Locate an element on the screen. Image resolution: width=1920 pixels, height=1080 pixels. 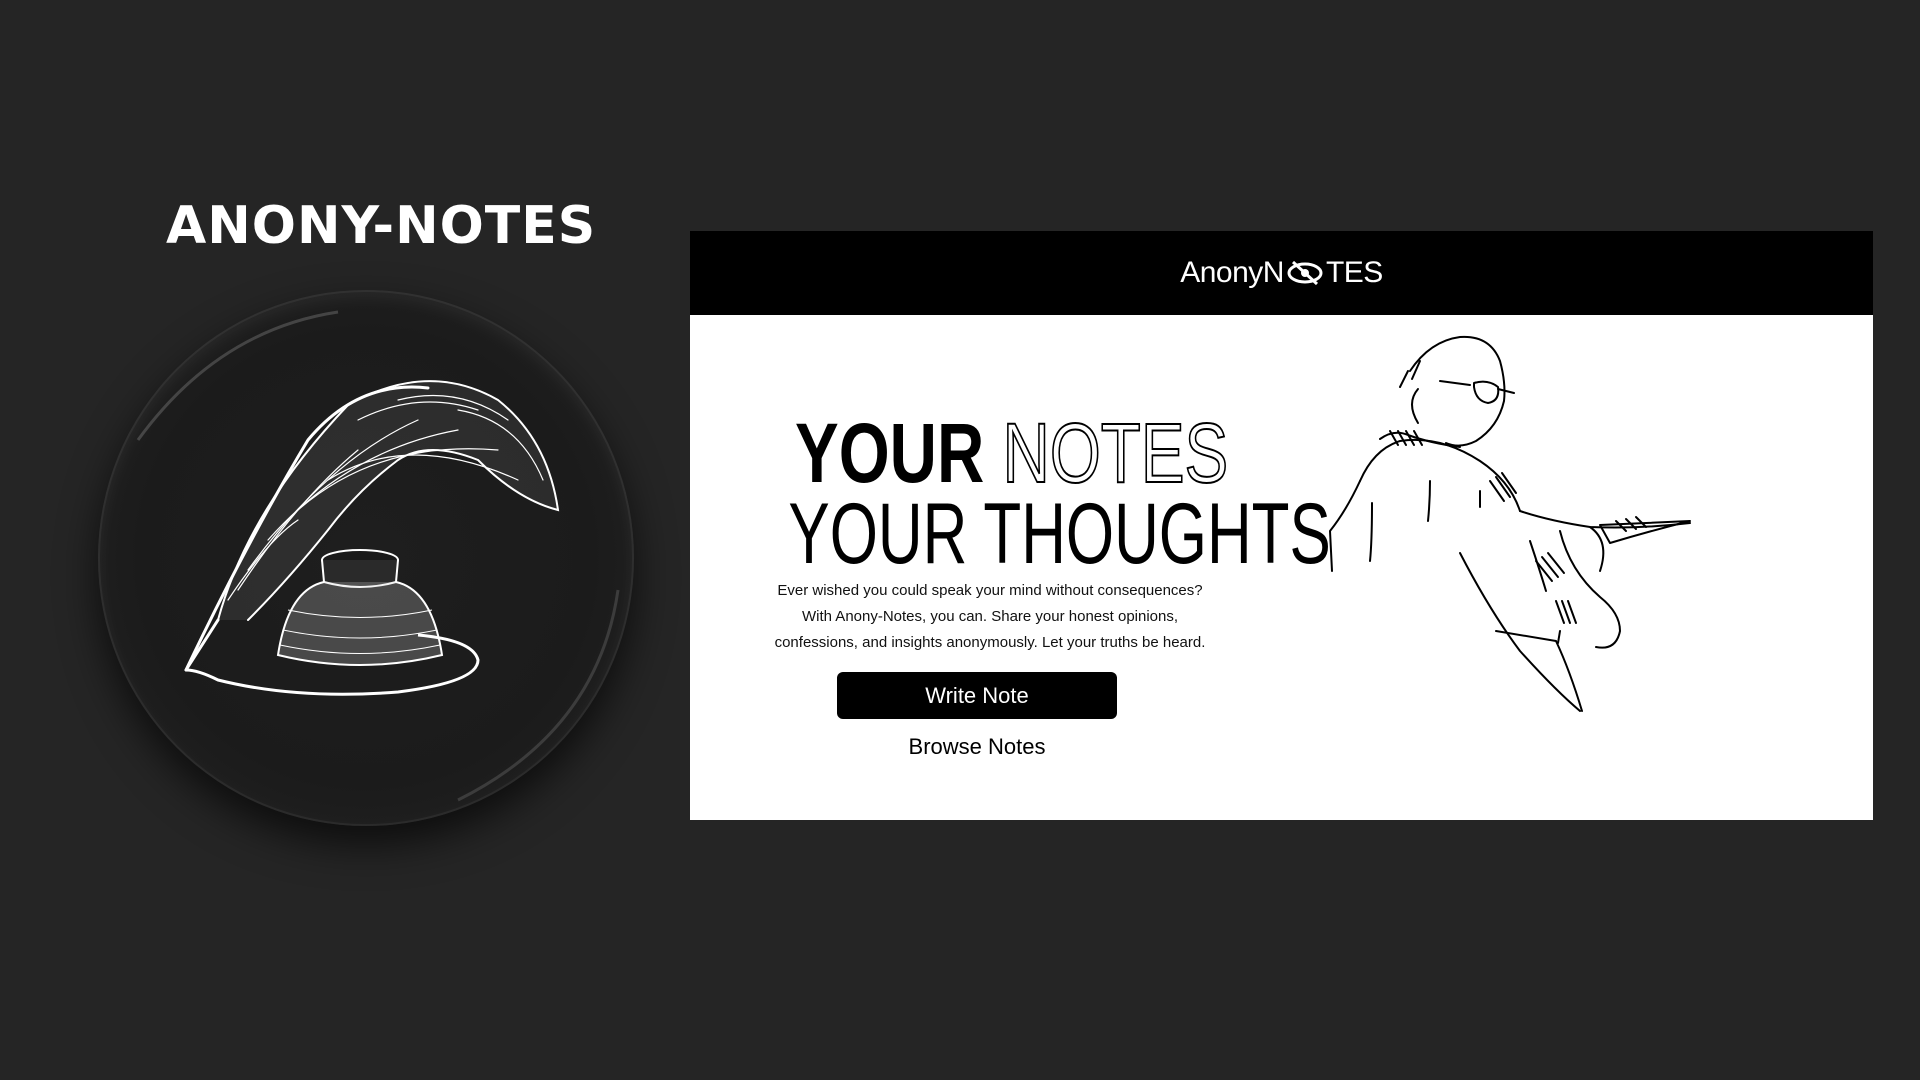
brand-title: ANONY-NOTES is located at coordinates (381, 226).